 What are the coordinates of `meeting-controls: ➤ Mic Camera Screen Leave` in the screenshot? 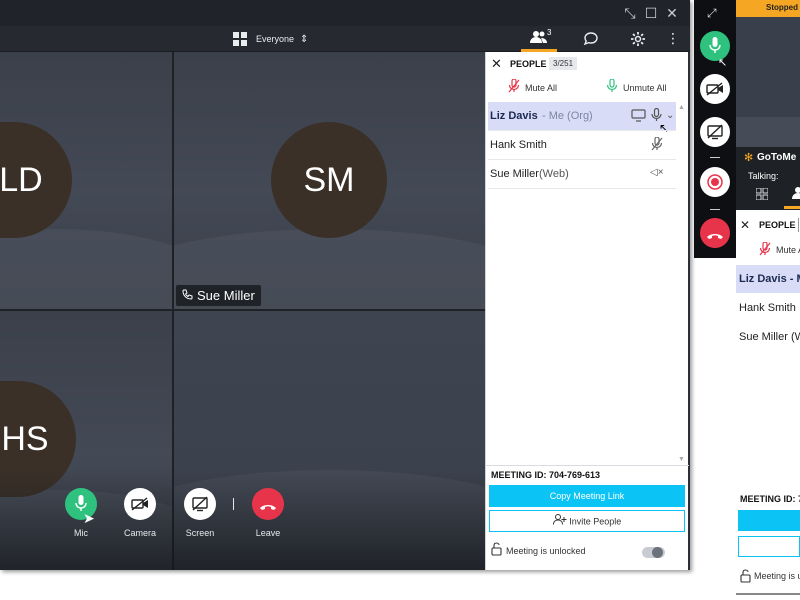 It's located at (242, 520).